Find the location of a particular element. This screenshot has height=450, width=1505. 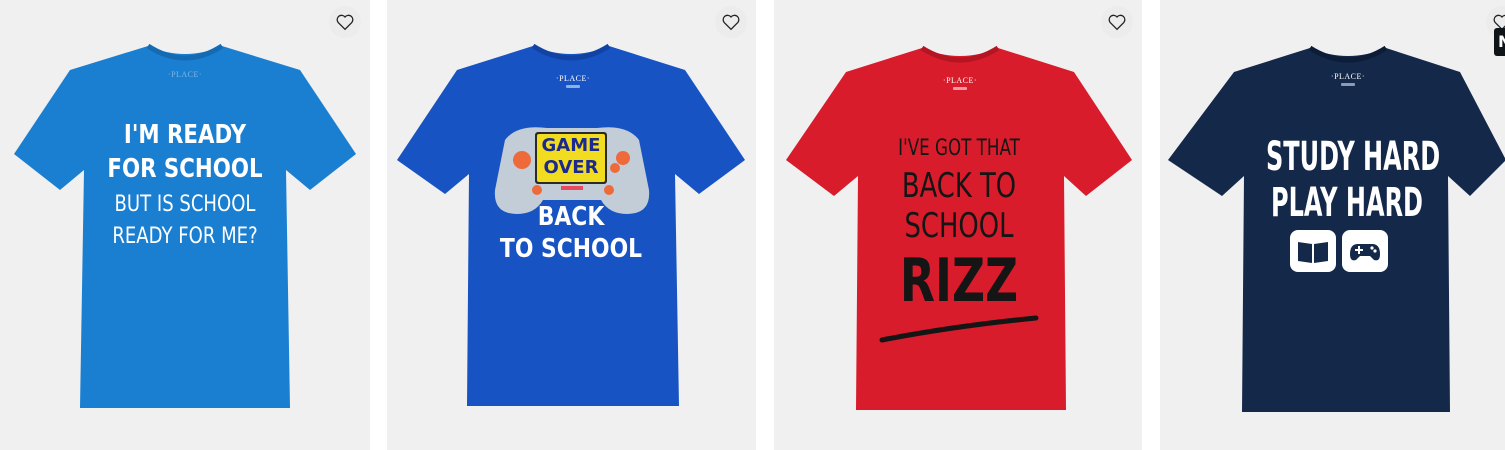

controller-word-1: GAME is located at coordinates (571, 145).